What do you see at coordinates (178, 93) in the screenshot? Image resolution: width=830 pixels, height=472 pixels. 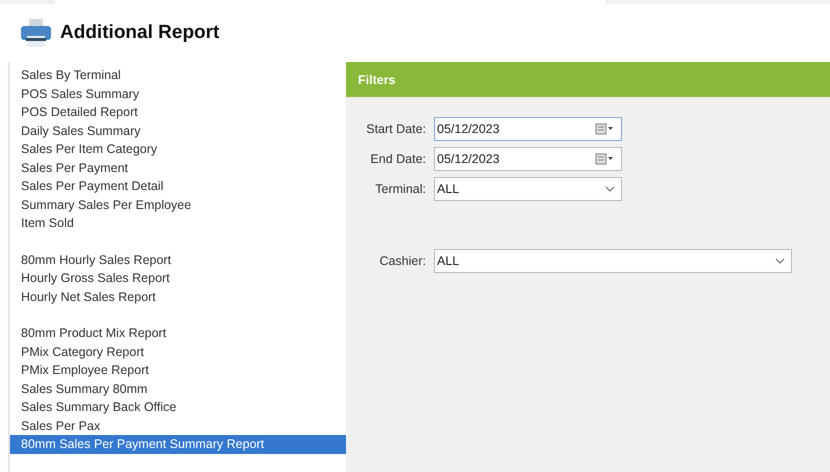 I see `report-item: POS Sales Summary` at bounding box center [178, 93].